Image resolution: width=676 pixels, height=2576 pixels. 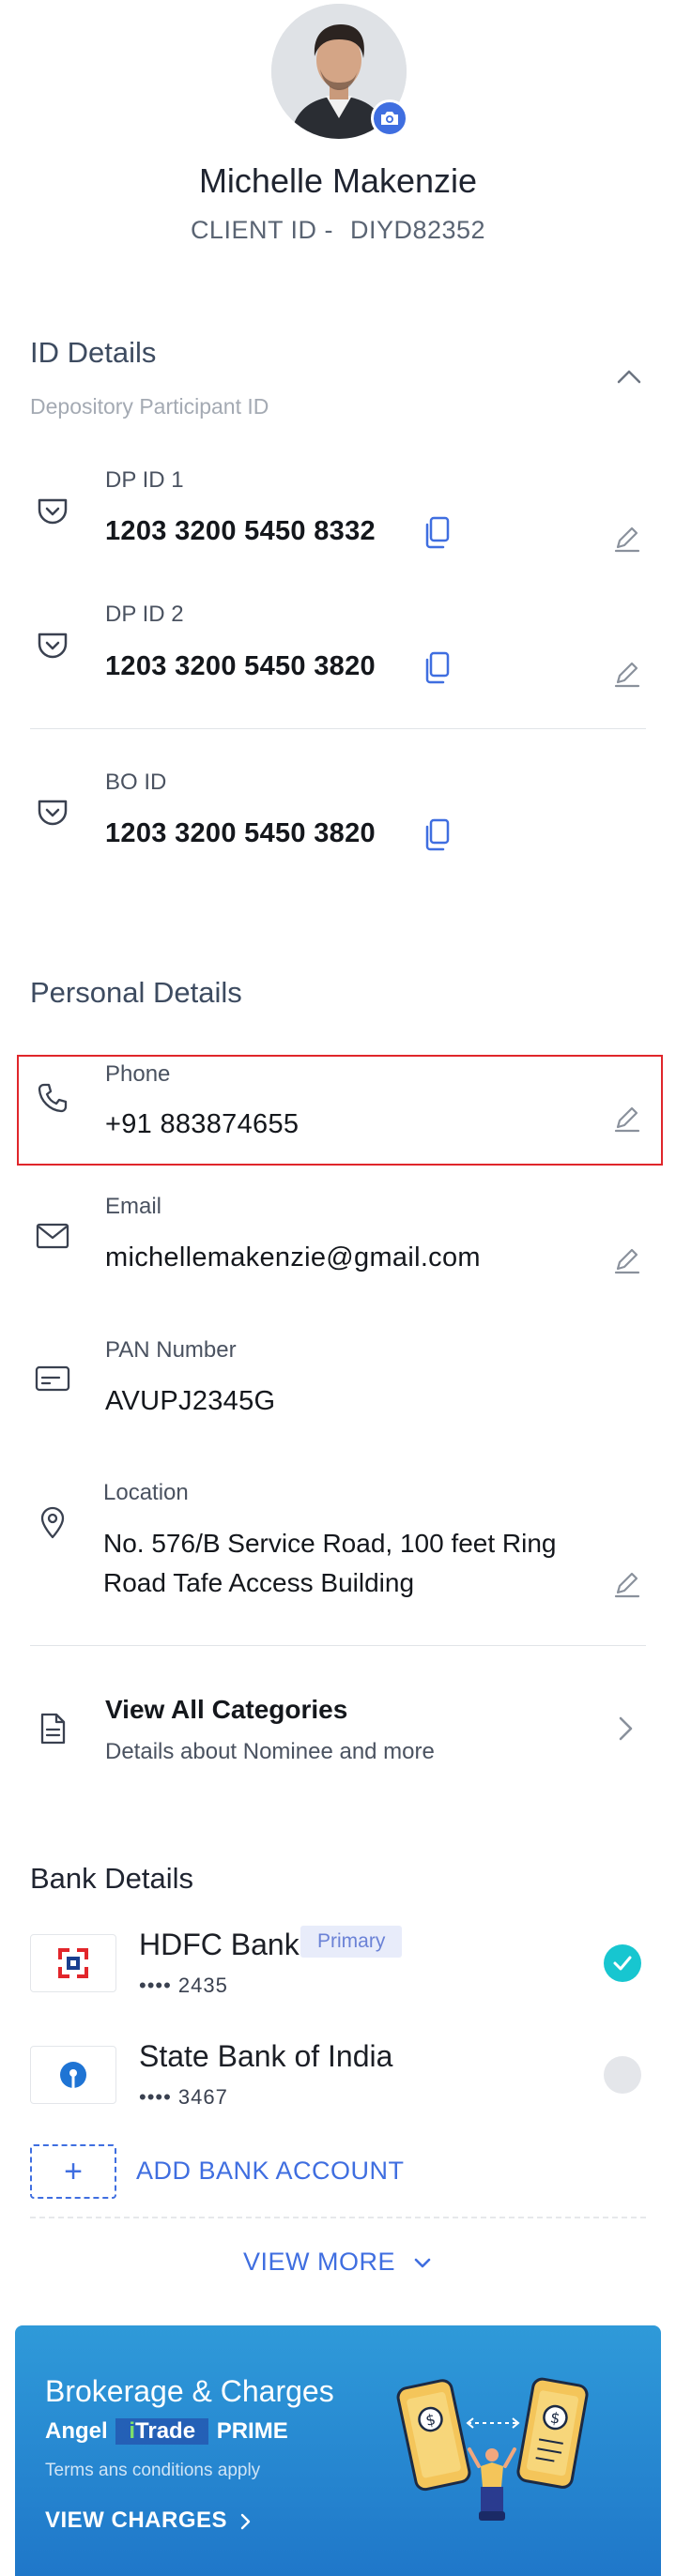 I want to click on chevron-down-icon, so click(x=423, y=2263).